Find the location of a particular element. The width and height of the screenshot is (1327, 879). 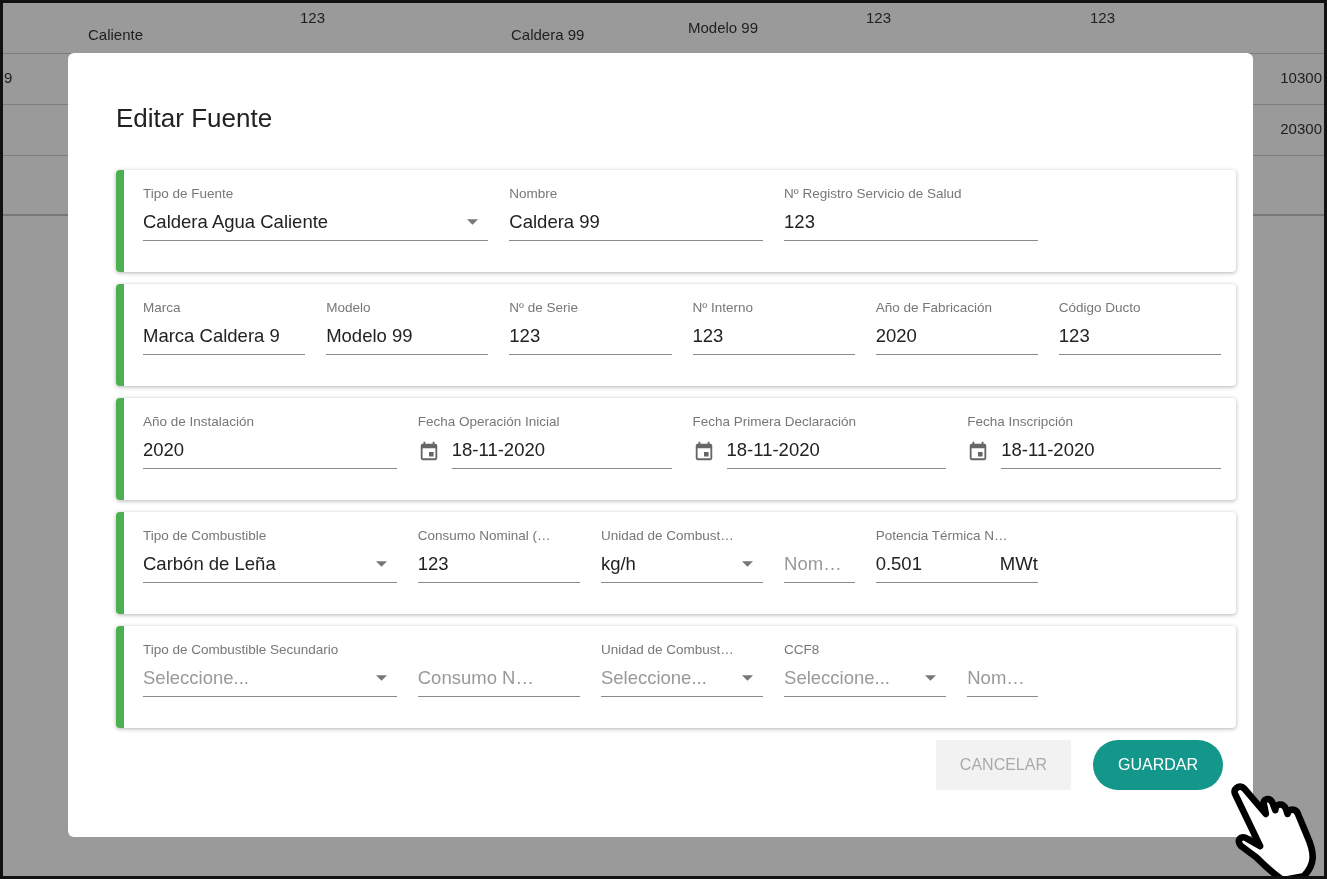

unit-suffix: MWt is located at coordinates (1018, 564).